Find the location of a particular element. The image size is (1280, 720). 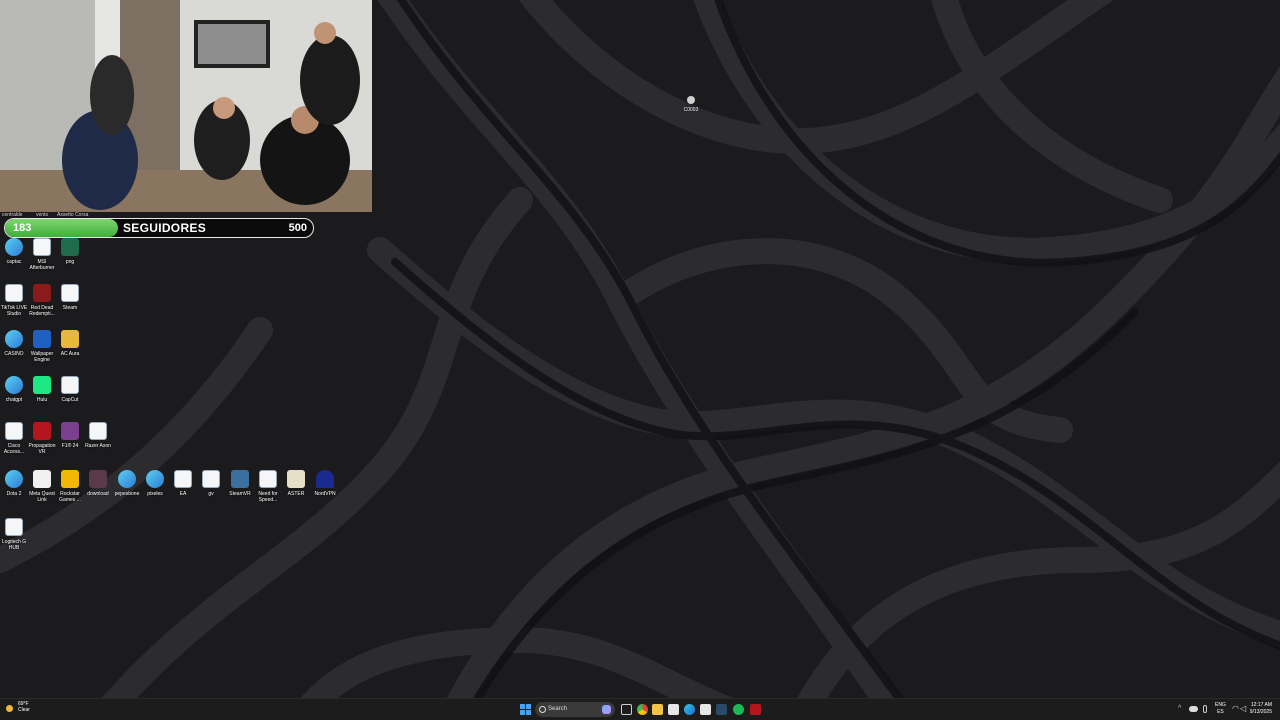

chrome-icon is located at coordinates (642, 709).